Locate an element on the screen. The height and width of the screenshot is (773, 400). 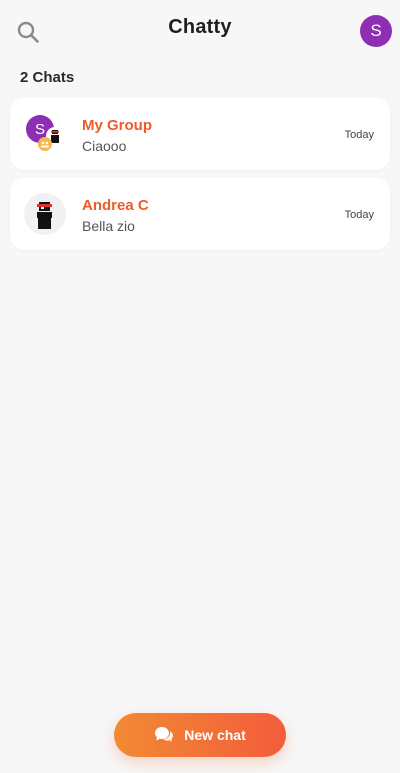
chat-item-my-group: S My Group Ciaooo Today is located at coordinates (200, 134).